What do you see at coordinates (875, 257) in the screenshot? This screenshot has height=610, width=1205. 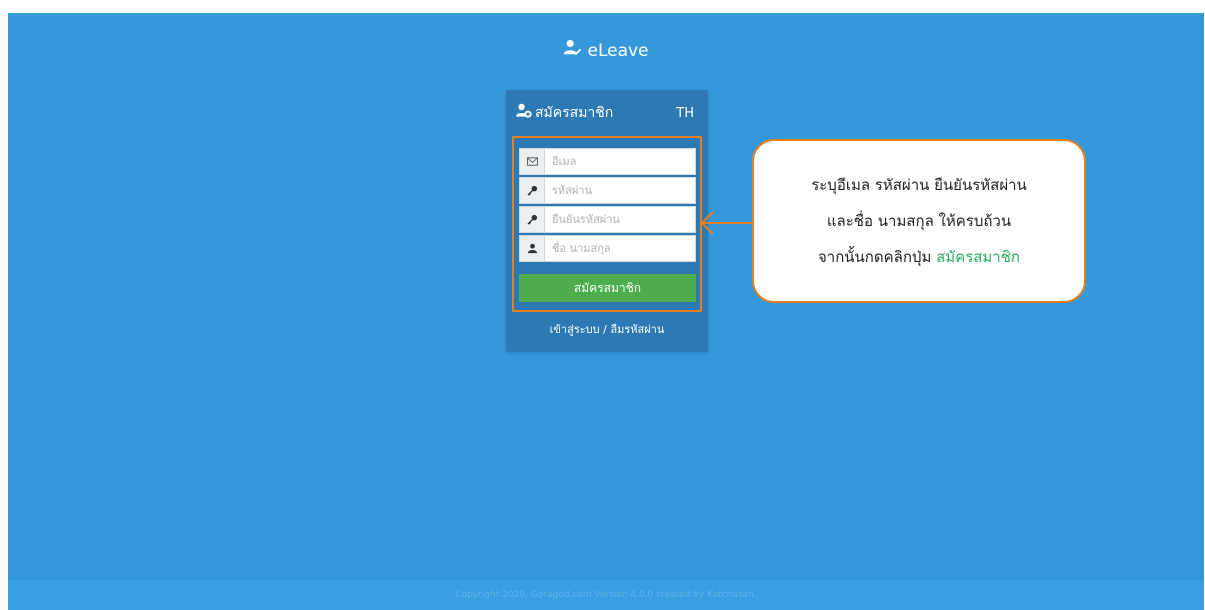 I see `callout-line-3-prefix: จากนั้นกดคลิกปุ่ม` at bounding box center [875, 257].